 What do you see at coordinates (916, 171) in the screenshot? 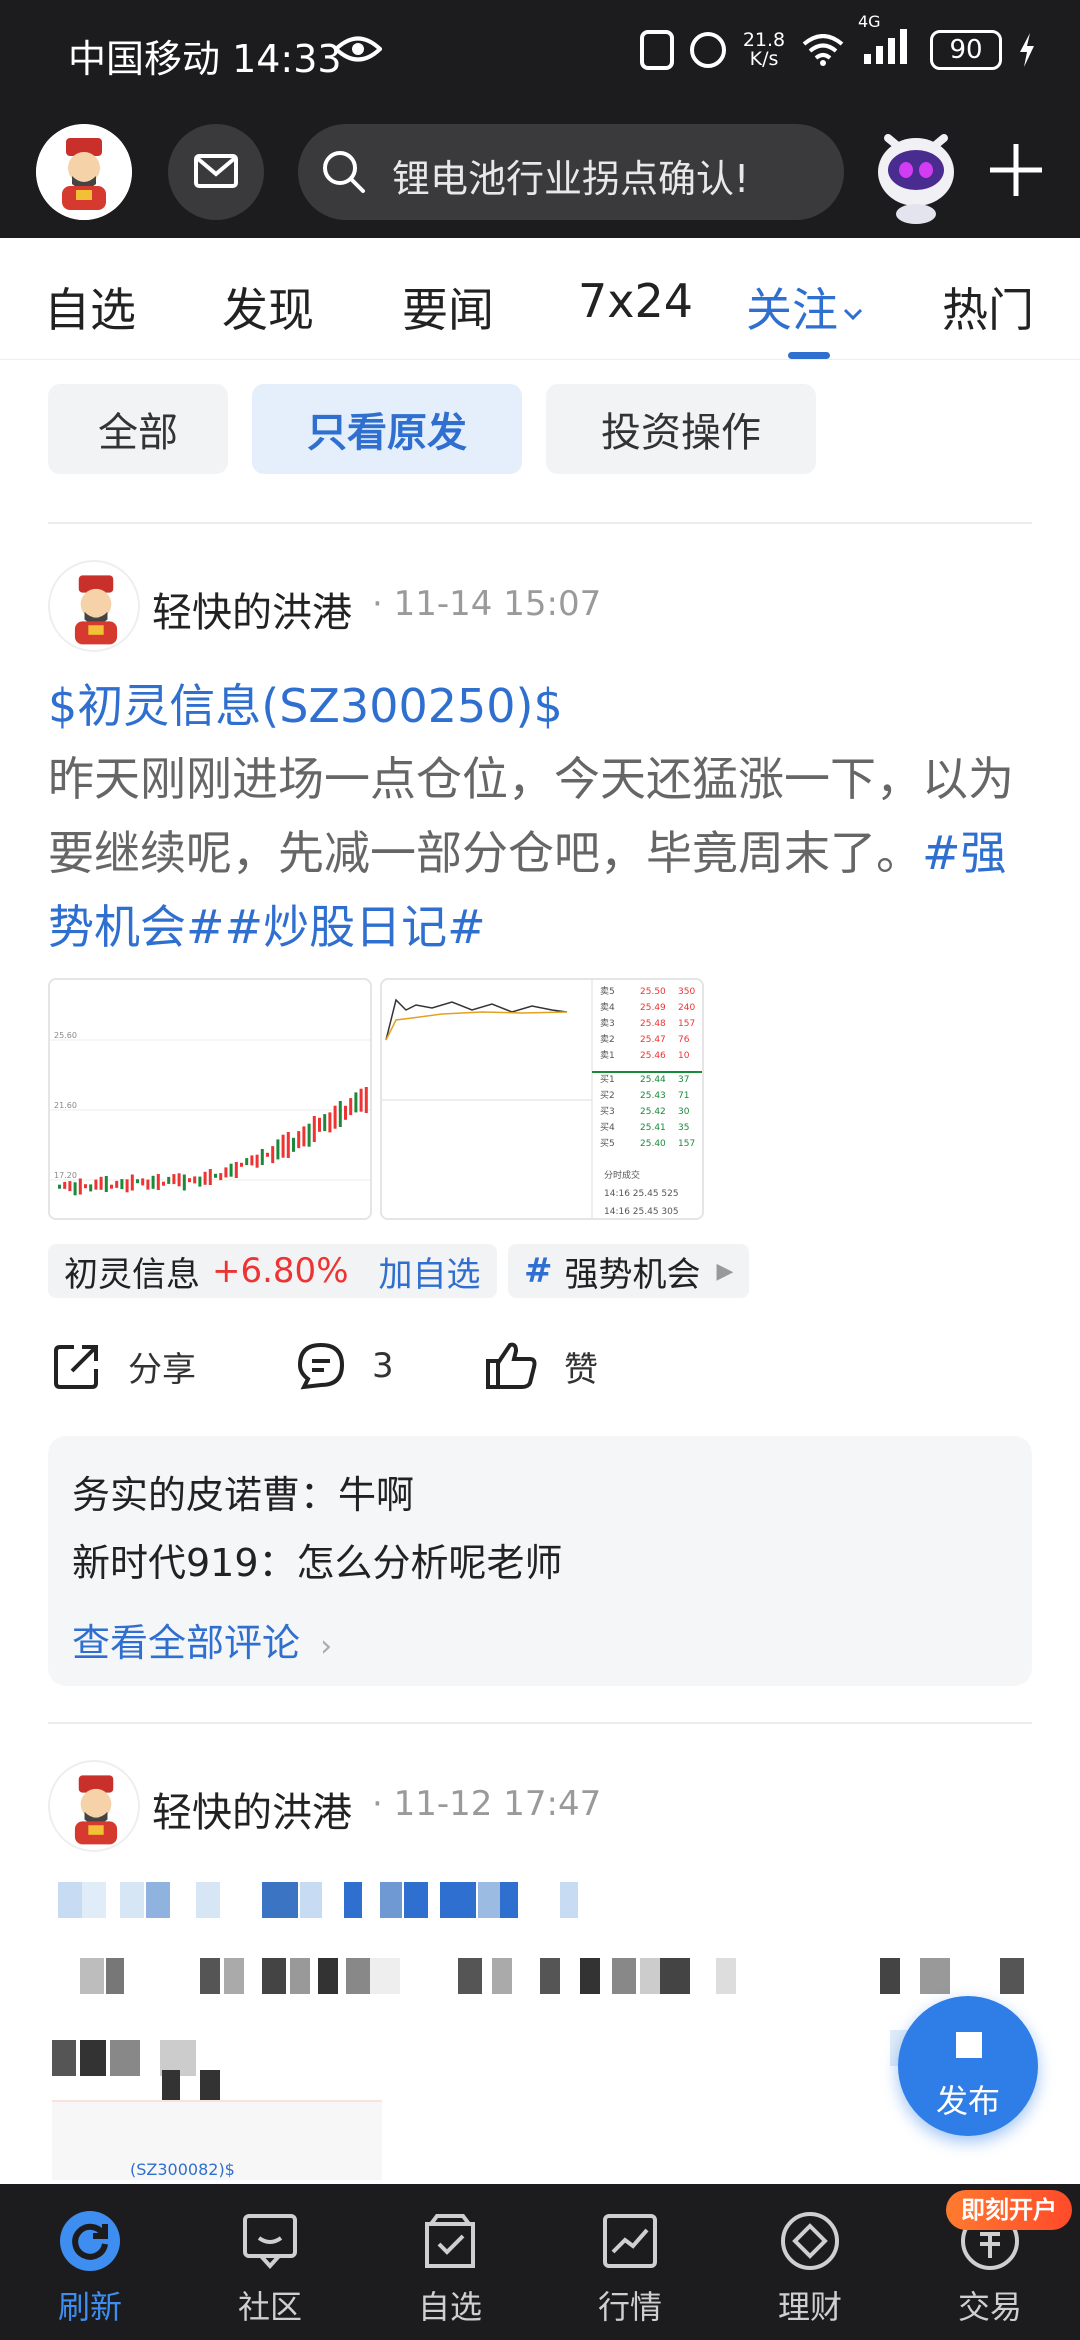
I see `robot-assistant-icon` at bounding box center [916, 171].